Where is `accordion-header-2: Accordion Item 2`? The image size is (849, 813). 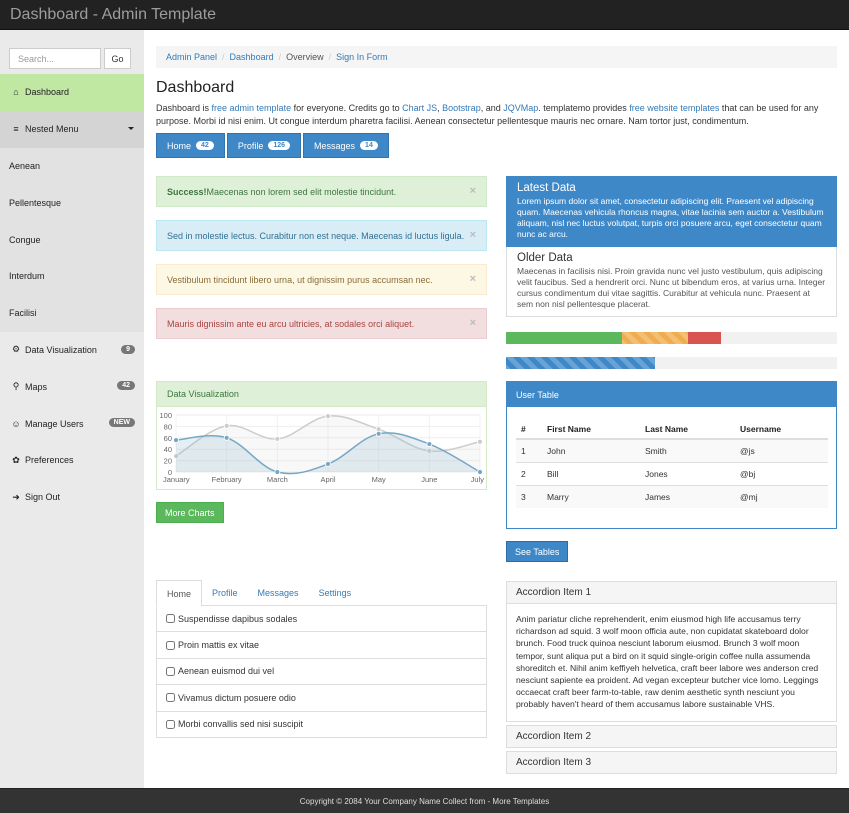
accordion-header-2: Accordion Item 2 is located at coordinates (671, 736).